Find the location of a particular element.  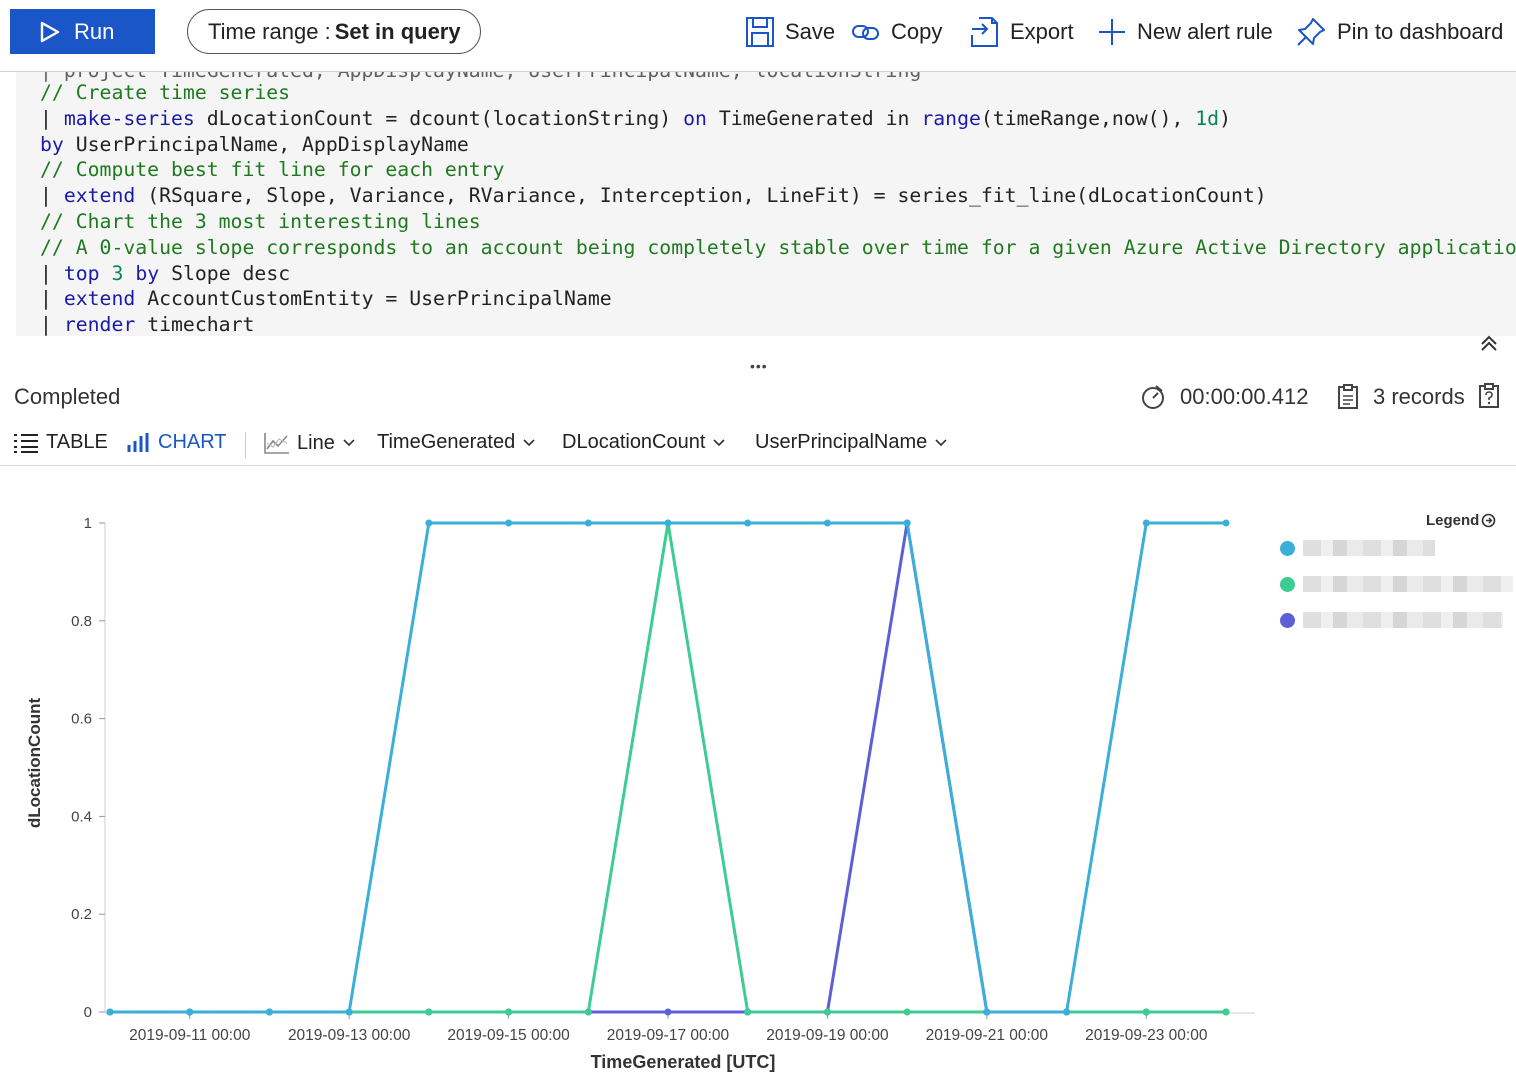

code-line: // Create time series is located at coordinates (165, 92).